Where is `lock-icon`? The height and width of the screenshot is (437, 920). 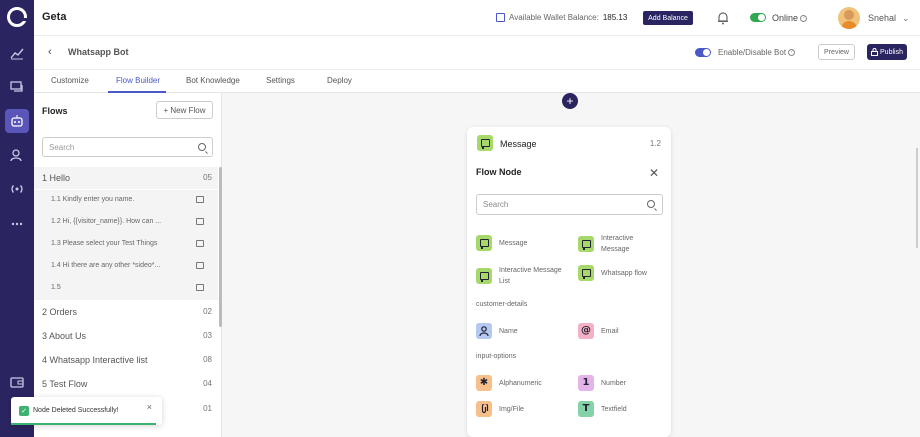
lock-icon is located at coordinates (875, 52).